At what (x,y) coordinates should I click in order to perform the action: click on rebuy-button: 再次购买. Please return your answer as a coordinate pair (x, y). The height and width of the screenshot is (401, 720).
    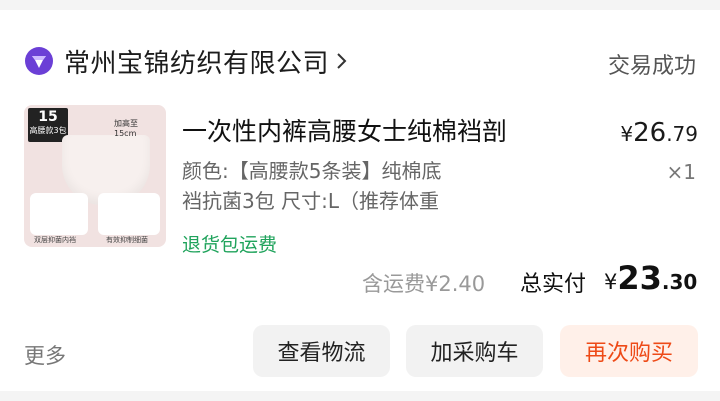
    Looking at the image, I should click on (629, 351).